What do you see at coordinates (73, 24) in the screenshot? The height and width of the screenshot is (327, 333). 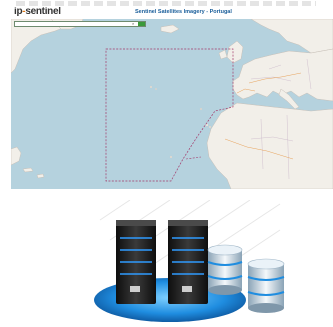 I see `search-input` at bounding box center [73, 24].